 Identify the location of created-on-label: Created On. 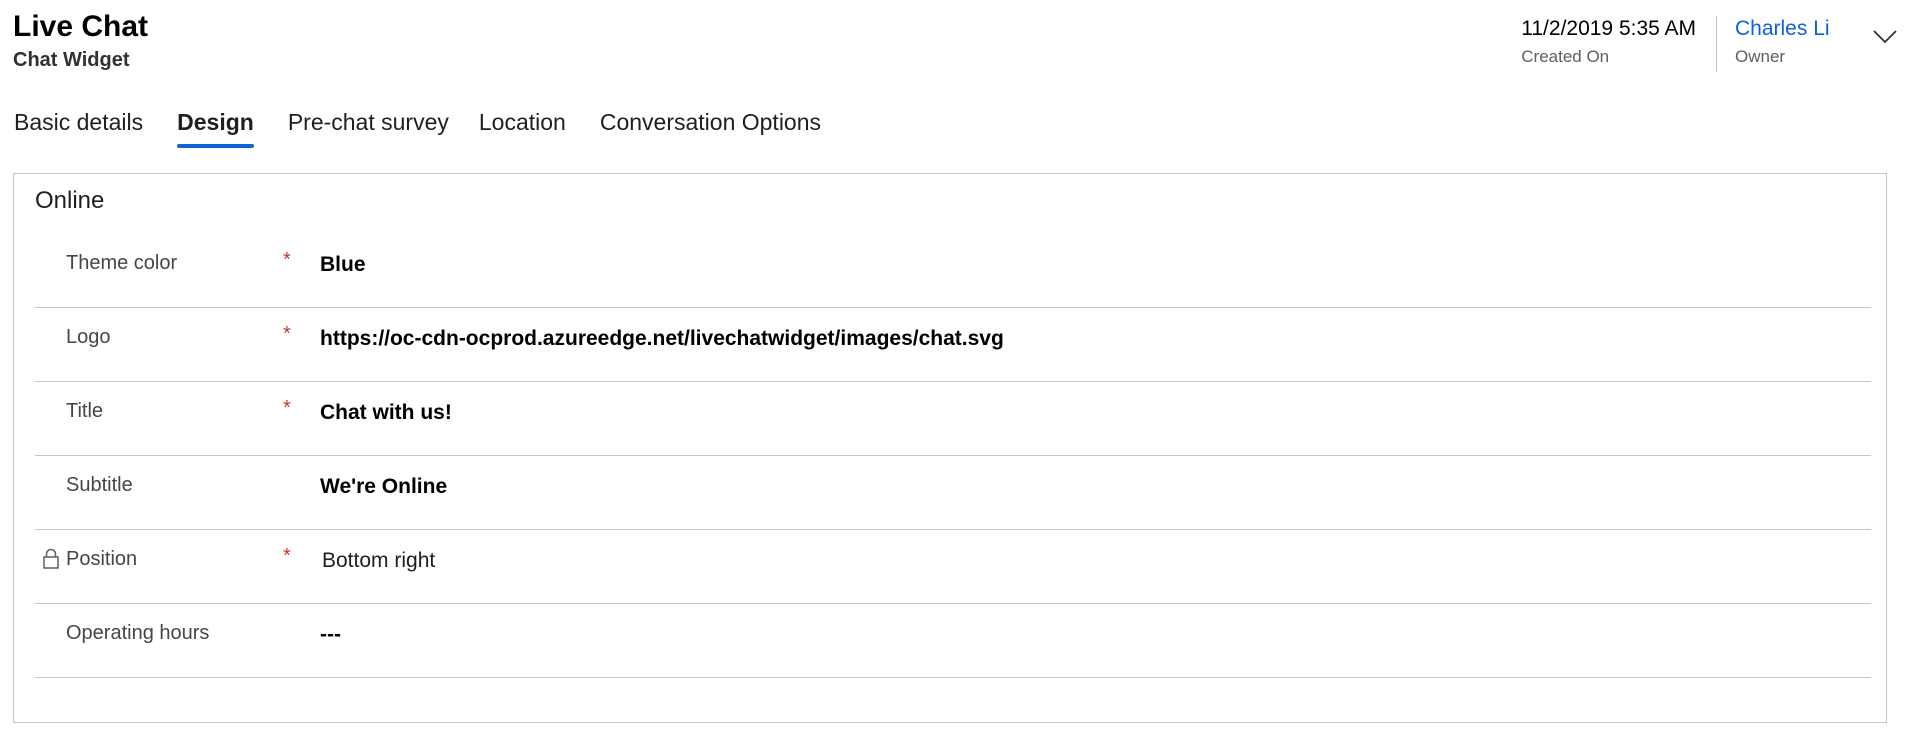
(1565, 56).